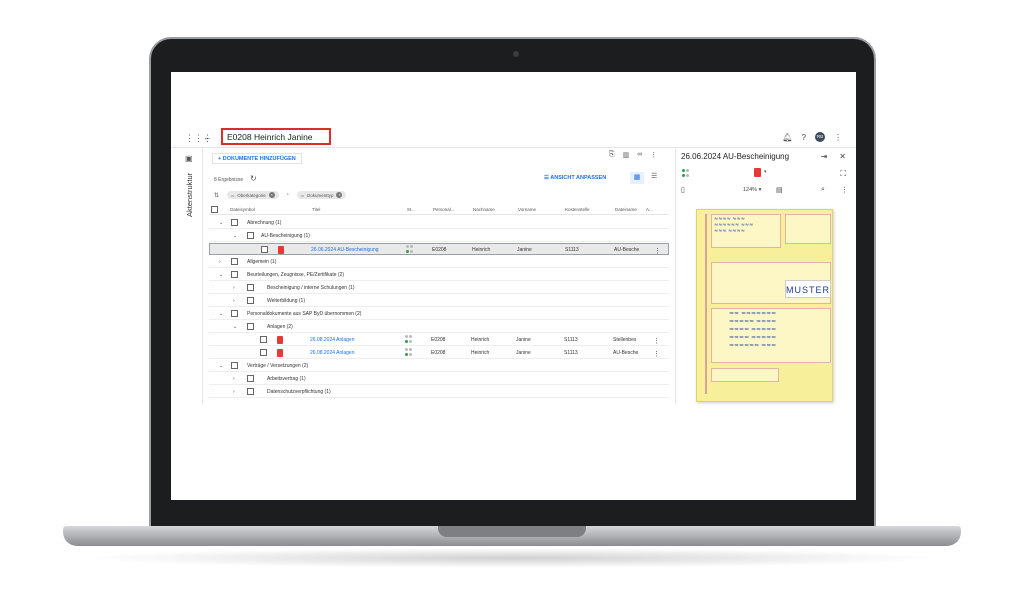 This screenshot has height=589, width=1024. Describe the element at coordinates (577, 209) in the screenshot. I see `column-header: Kostenstelle` at that location.